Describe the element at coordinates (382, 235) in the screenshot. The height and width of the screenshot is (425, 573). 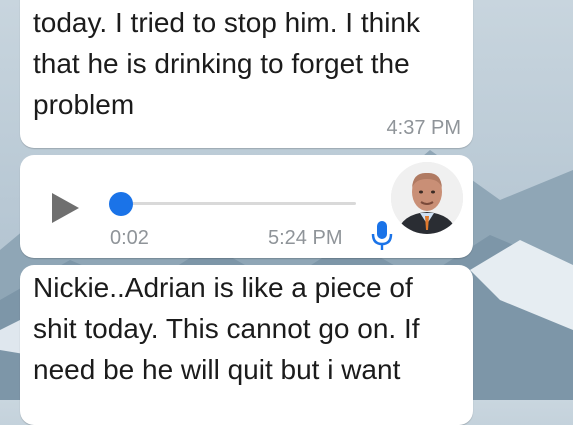
I see `mic-icon` at that location.